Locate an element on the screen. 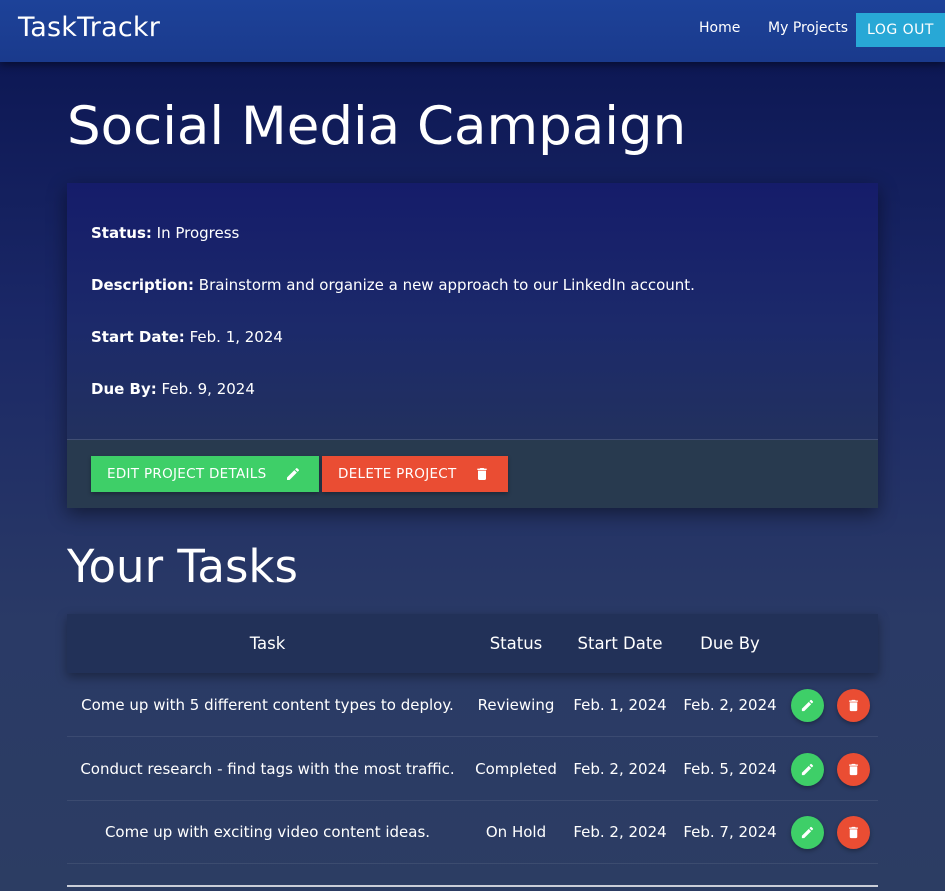 The image size is (945, 891). due-date-label: Due By: is located at coordinates (124, 389).